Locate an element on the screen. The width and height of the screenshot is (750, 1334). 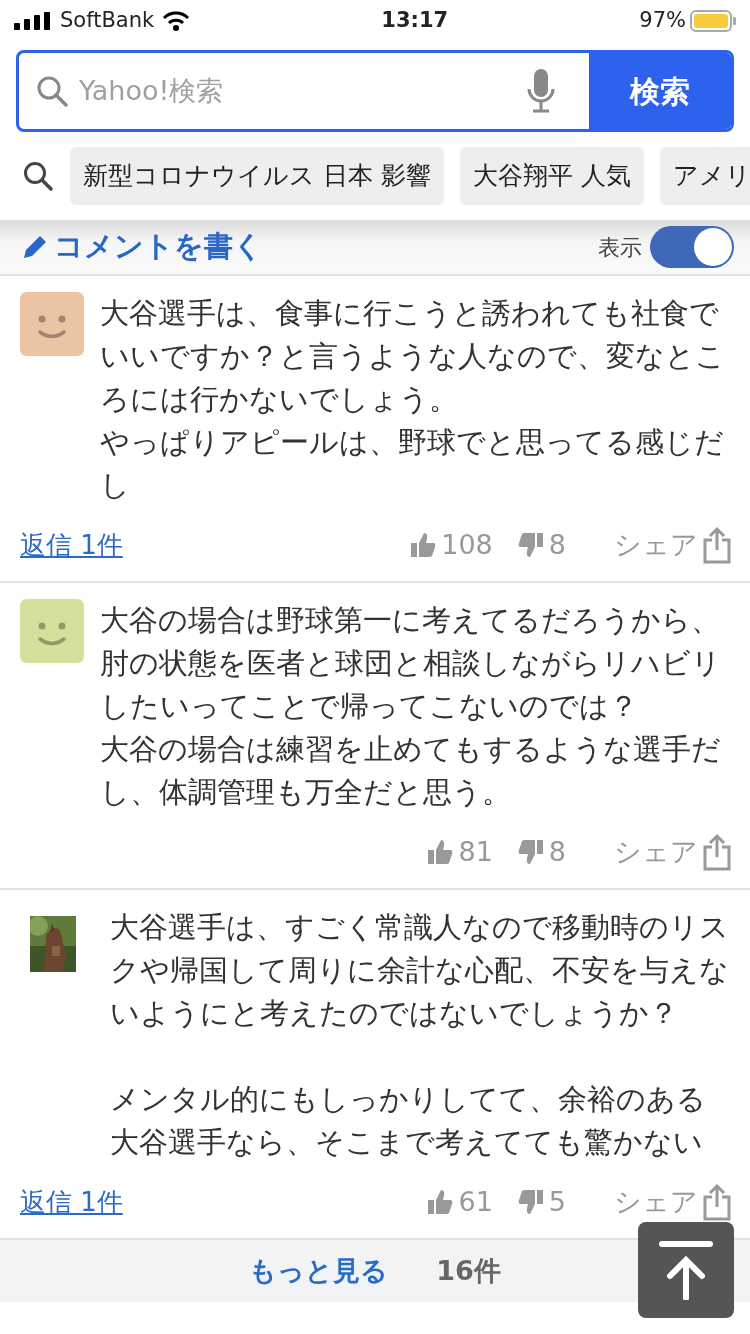
comment-text: 大谷の場合は練習を止めてもするような選手だし、体調管理も万全だと思う。 is located at coordinates (411, 771).